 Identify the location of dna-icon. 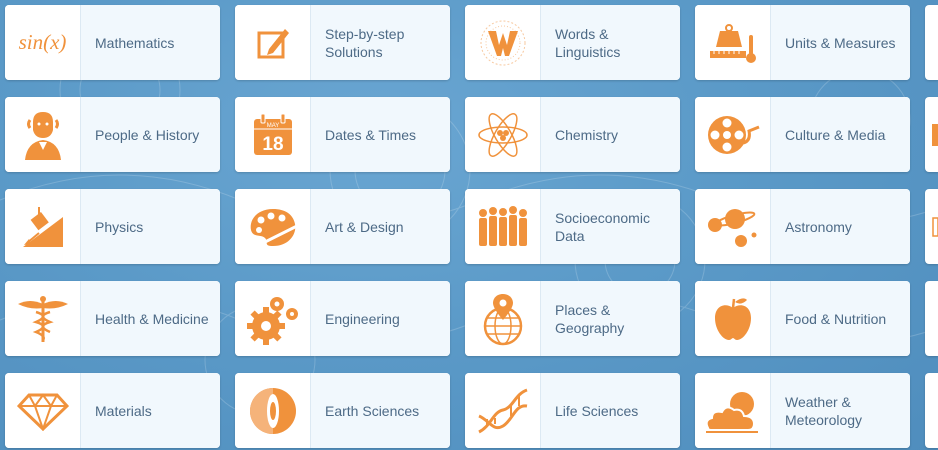
(503, 410).